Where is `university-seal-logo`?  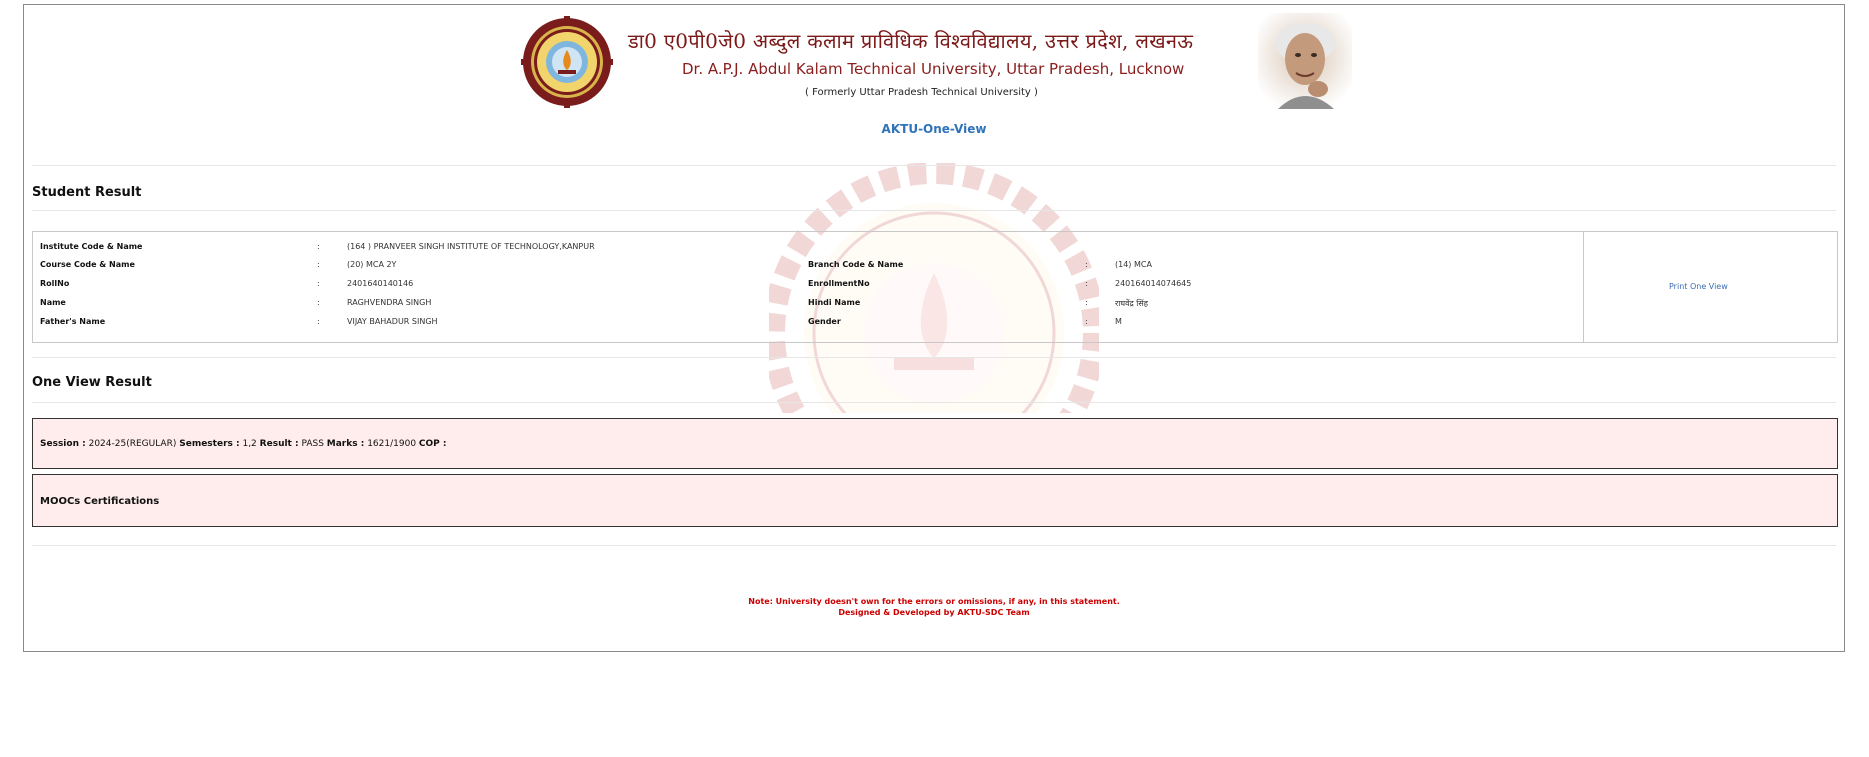
university-seal-logo is located at coordinates (567, 62).